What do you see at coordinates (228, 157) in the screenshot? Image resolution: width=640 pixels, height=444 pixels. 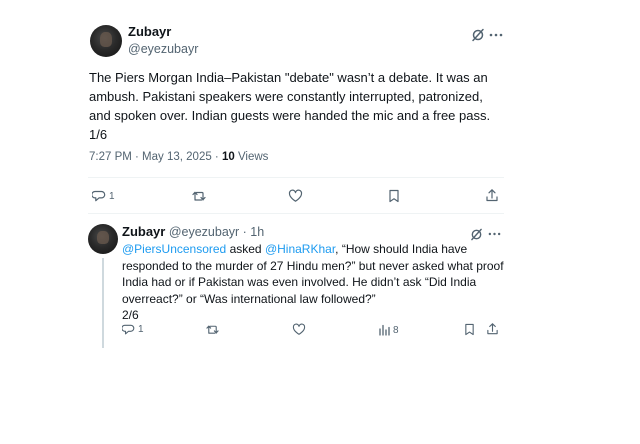 I see `views-count: 10` at bounding box center [228, 157].